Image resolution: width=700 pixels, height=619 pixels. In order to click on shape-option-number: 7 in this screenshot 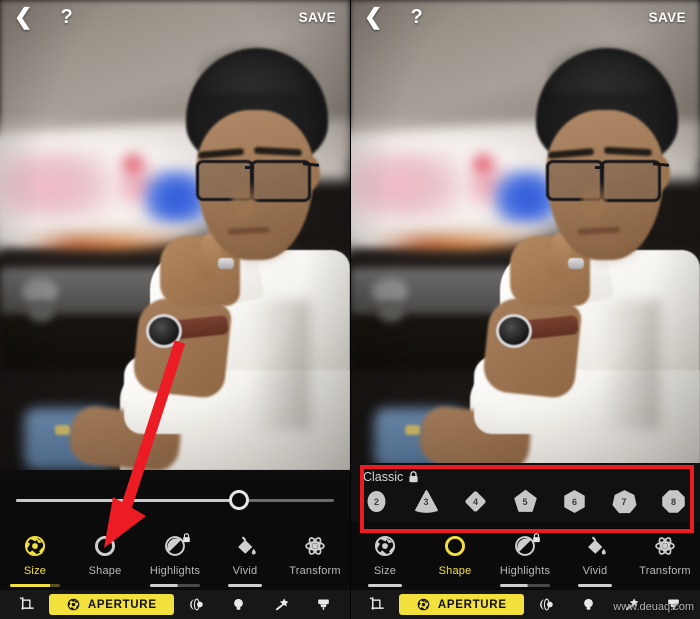, I will do `click(624, 501)`.